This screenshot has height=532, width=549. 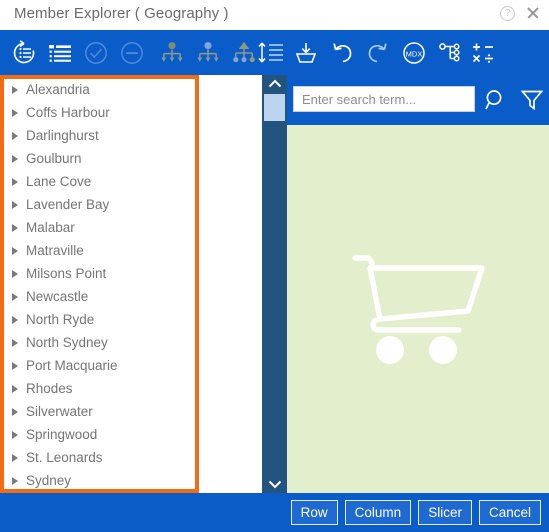 I want to click on list-item-label: Coffs Harbour, so click(x=68, y=112).